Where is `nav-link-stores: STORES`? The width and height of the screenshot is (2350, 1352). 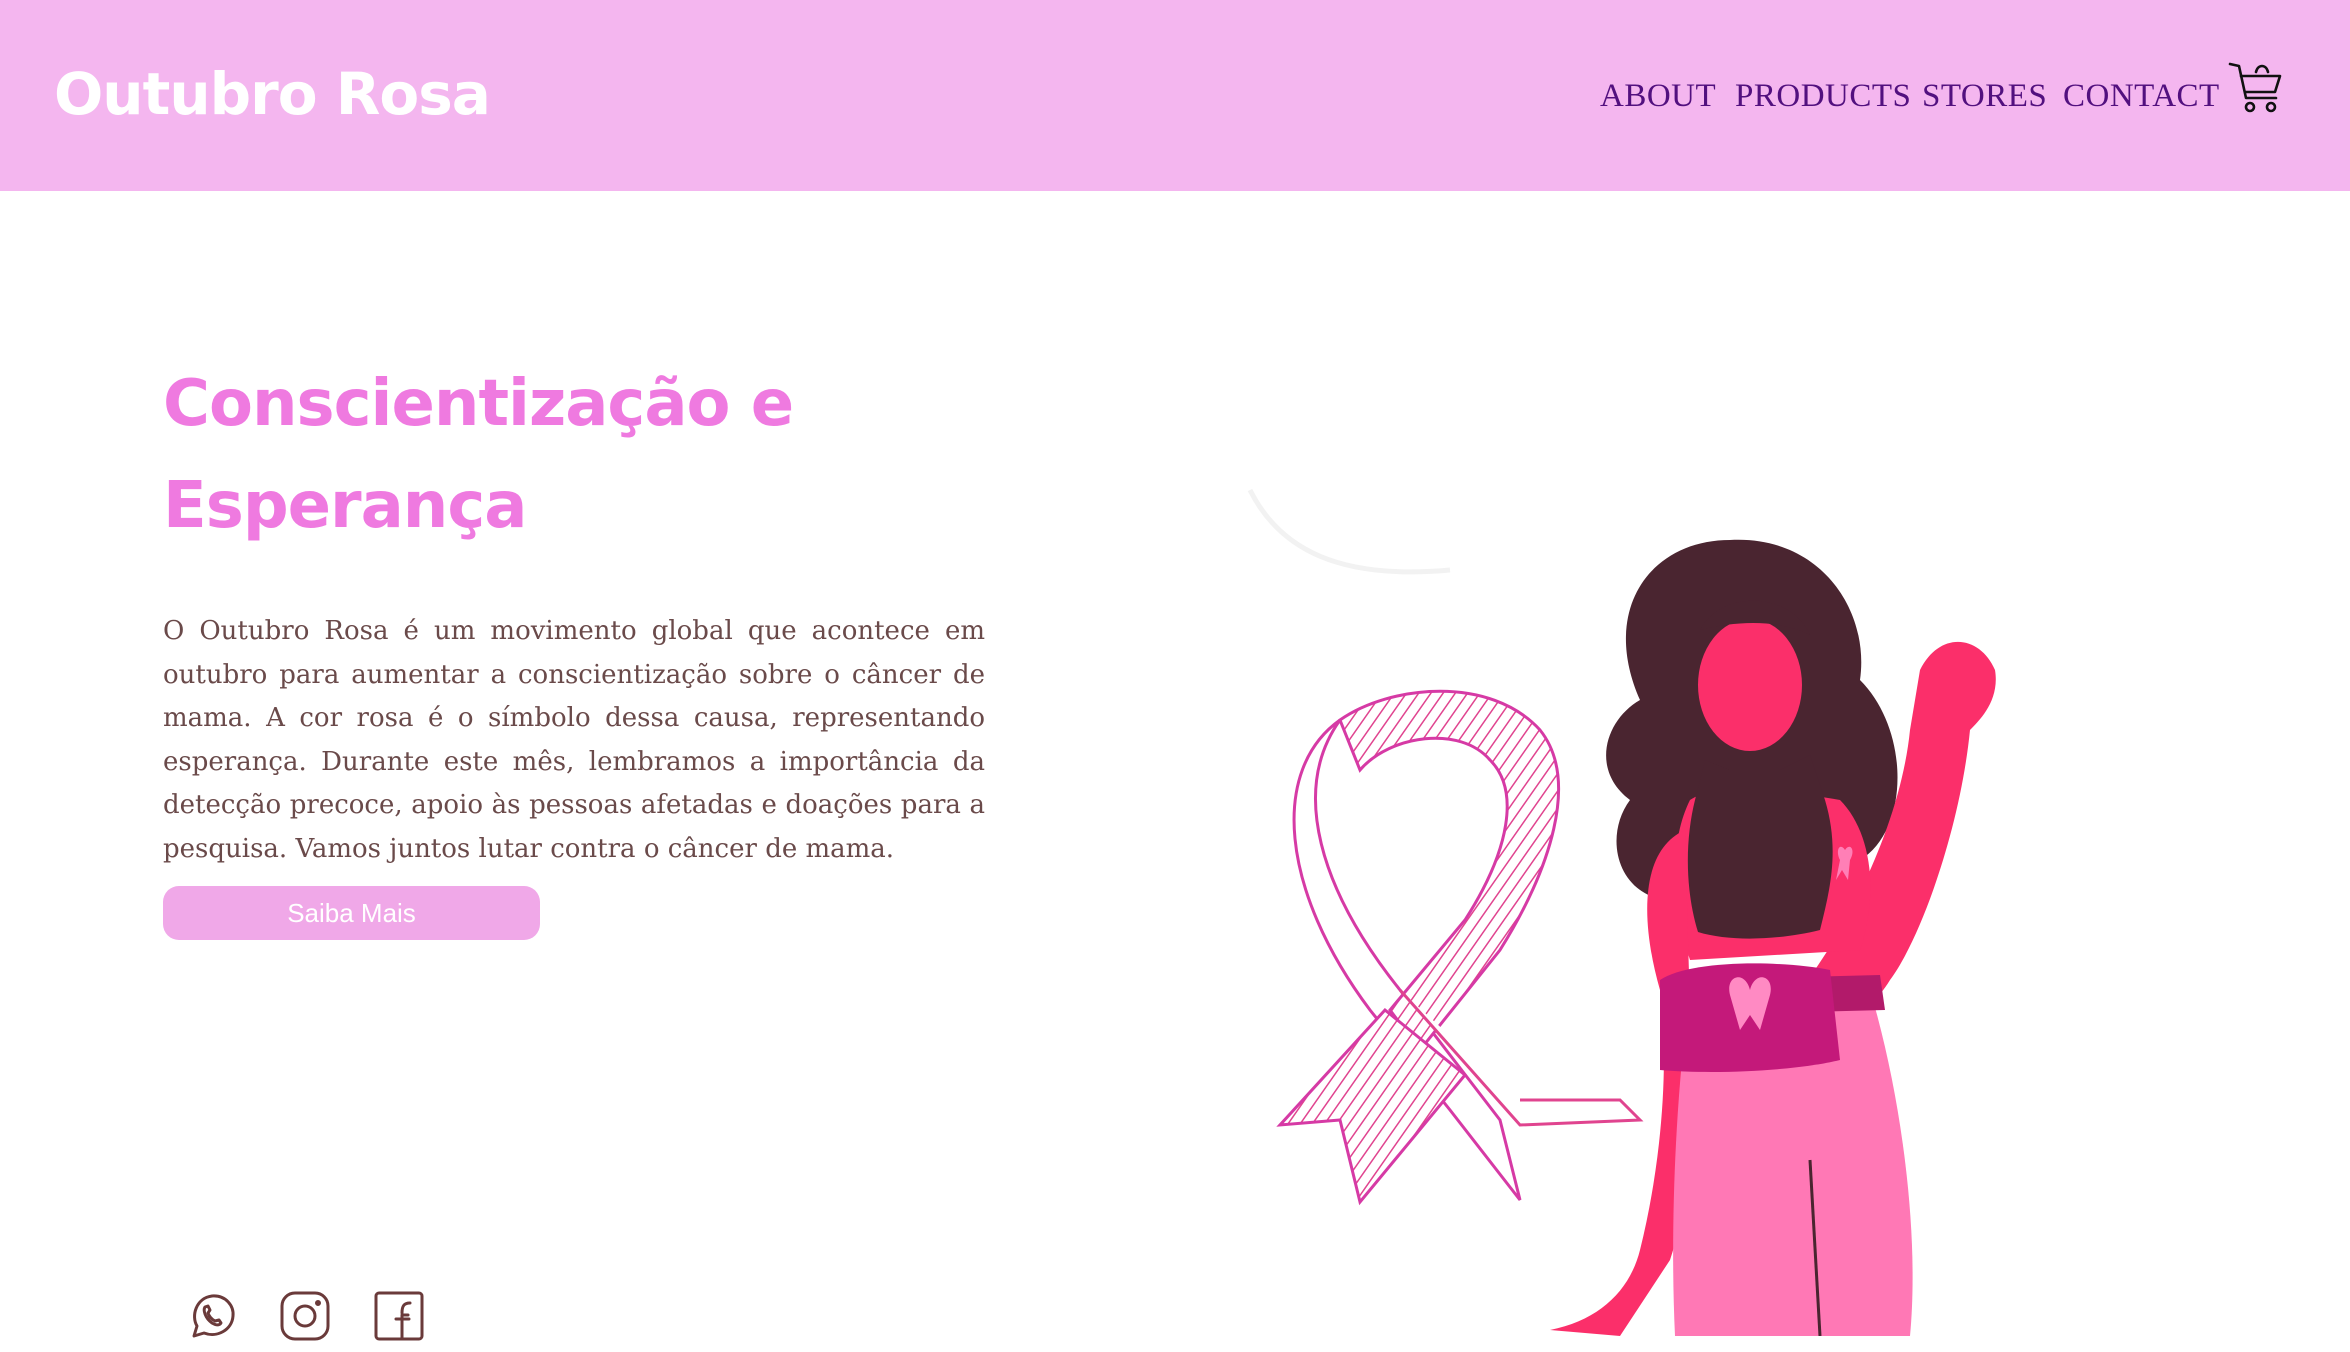 nav-link-stores: STORES is located at coordinates (1984, 96).